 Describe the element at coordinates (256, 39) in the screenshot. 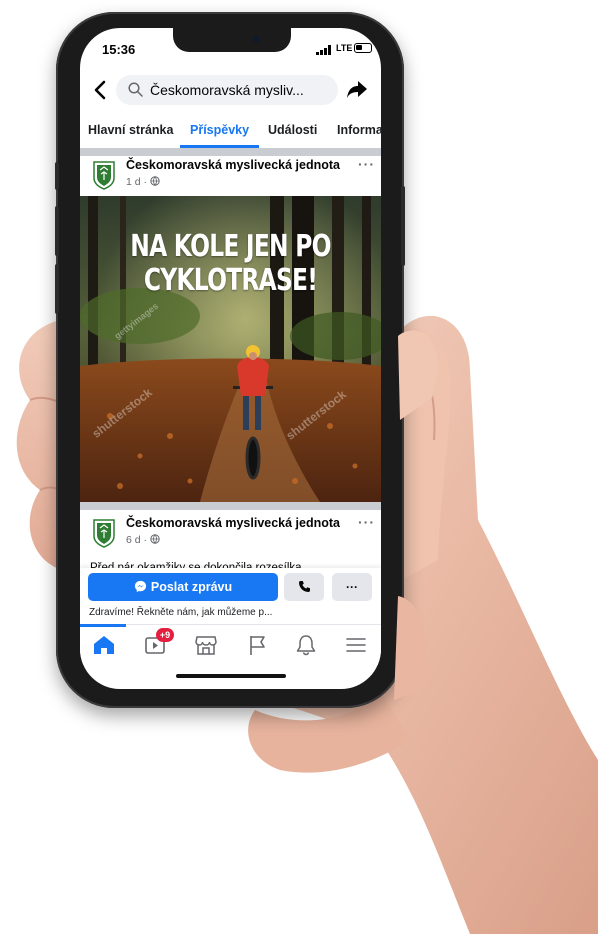

I see `camera-dot` at that location.